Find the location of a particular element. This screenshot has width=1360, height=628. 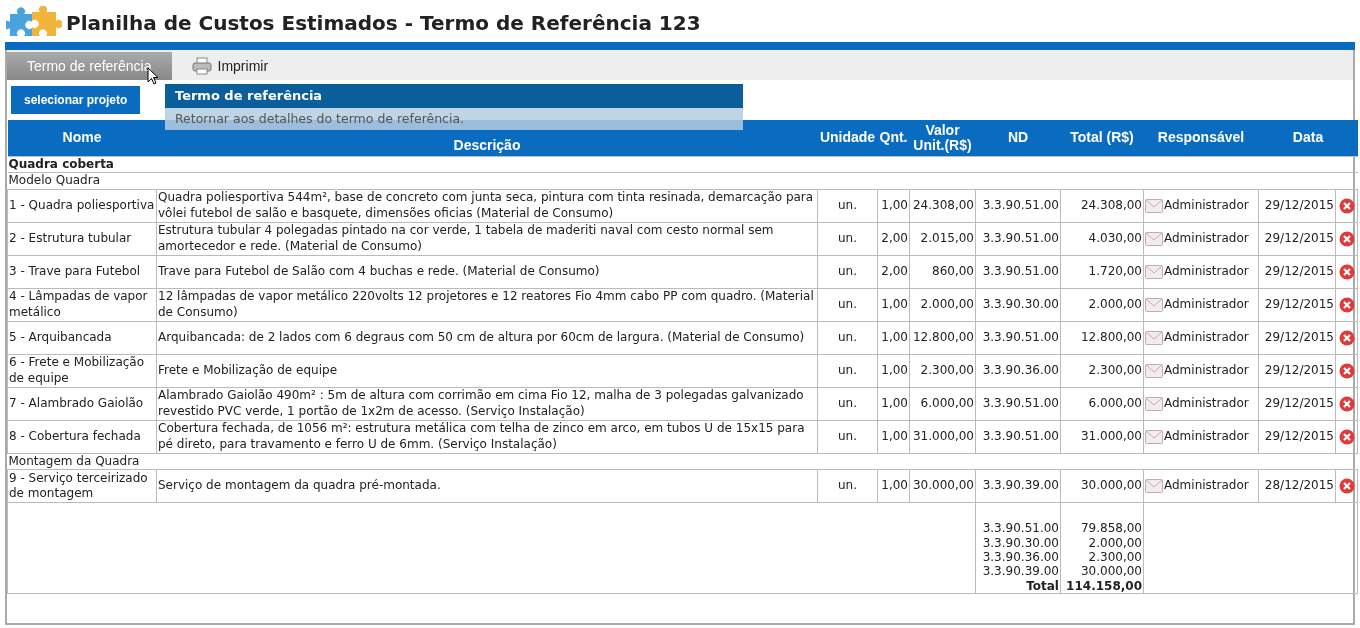

item-name-cell: 5 - Arquibancada is located at coordinates (82, 338).